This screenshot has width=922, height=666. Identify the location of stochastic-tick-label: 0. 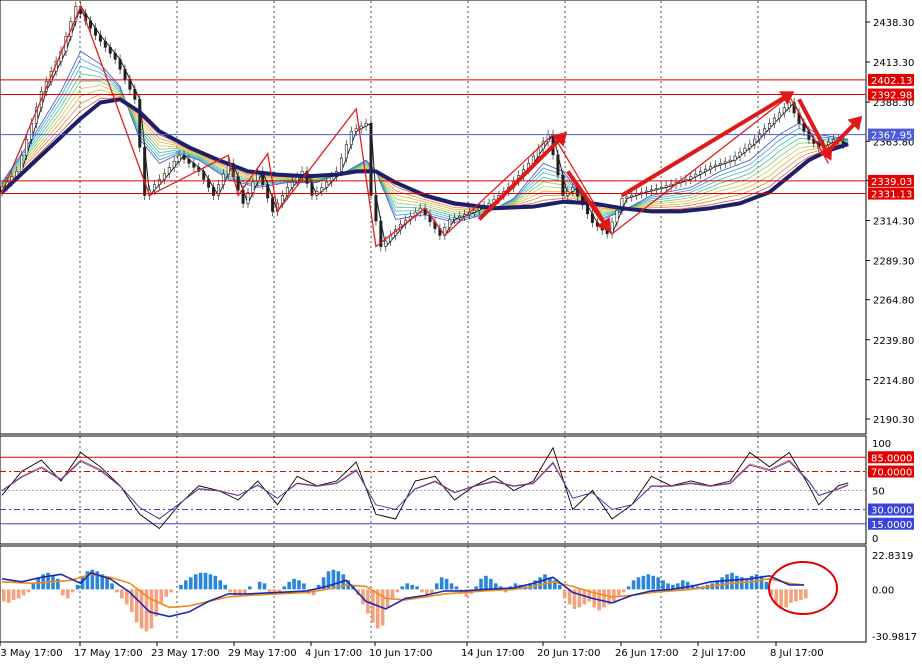
(875, 539).